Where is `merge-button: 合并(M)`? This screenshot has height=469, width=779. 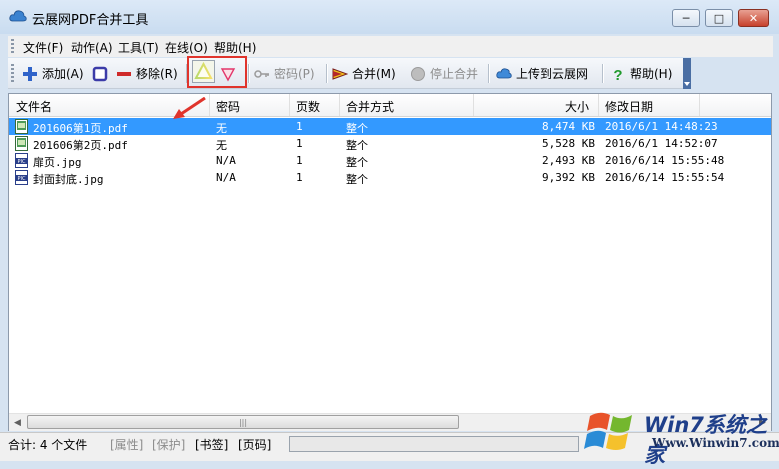 merge-button: 合并(M) is located at coordinates (364, 73).